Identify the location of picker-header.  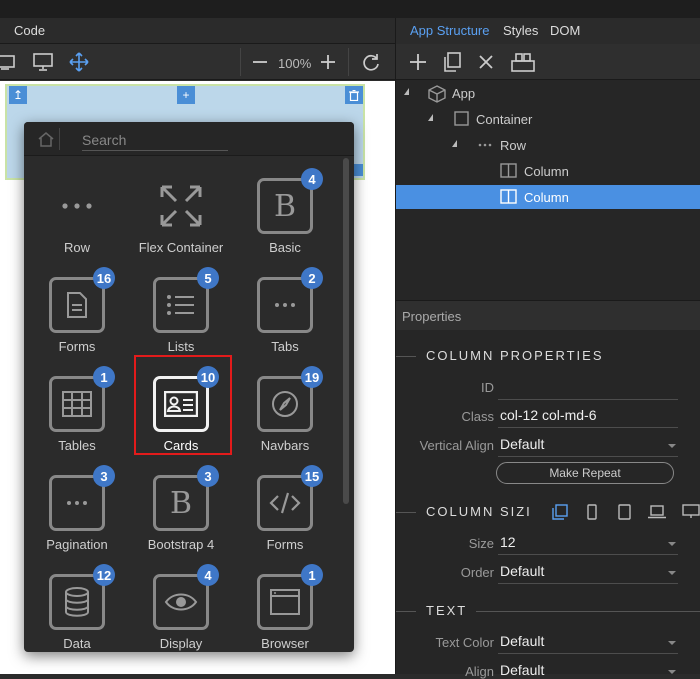
(189, 139).